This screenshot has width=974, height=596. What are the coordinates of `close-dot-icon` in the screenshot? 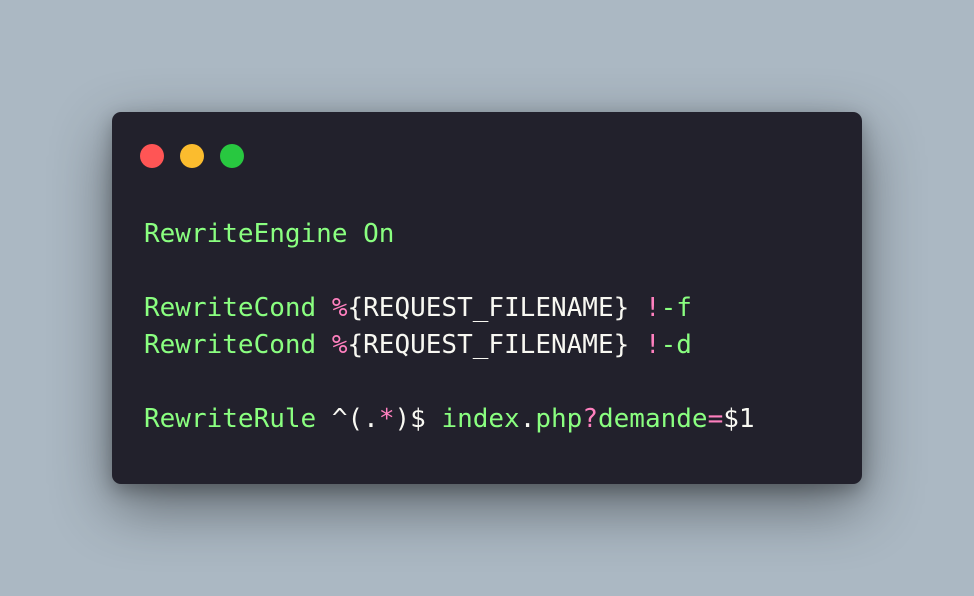 It's located at (152, 156).